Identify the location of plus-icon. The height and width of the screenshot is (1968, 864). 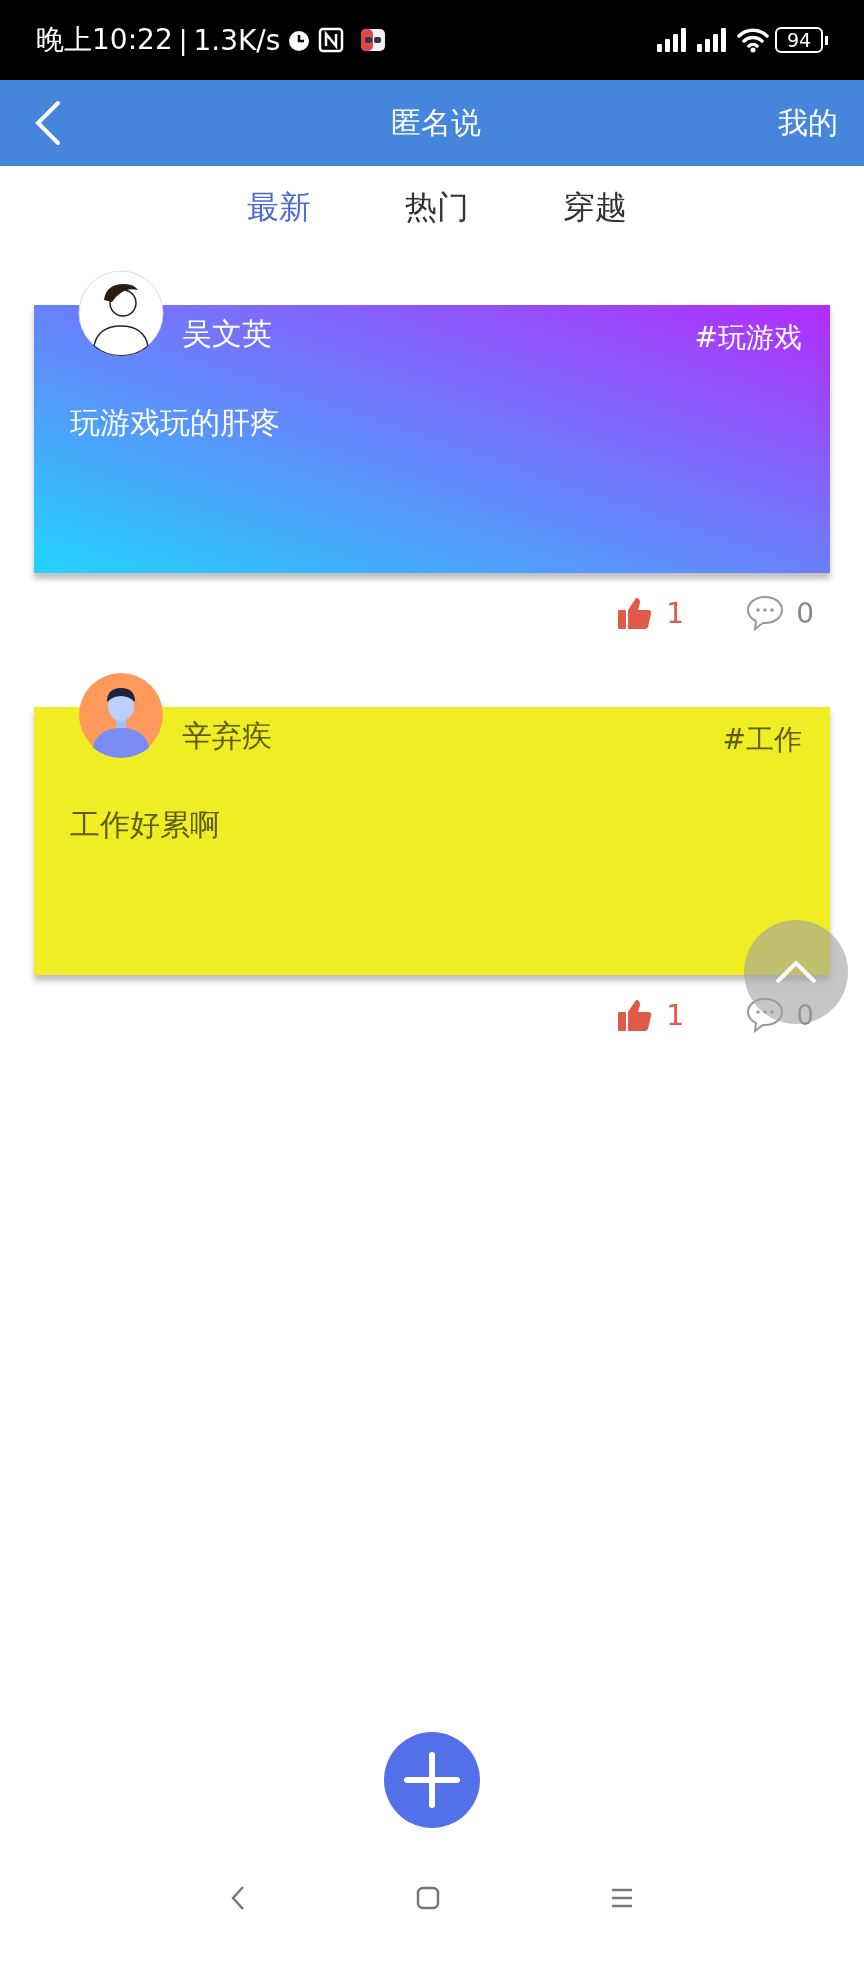
(432, 1780).